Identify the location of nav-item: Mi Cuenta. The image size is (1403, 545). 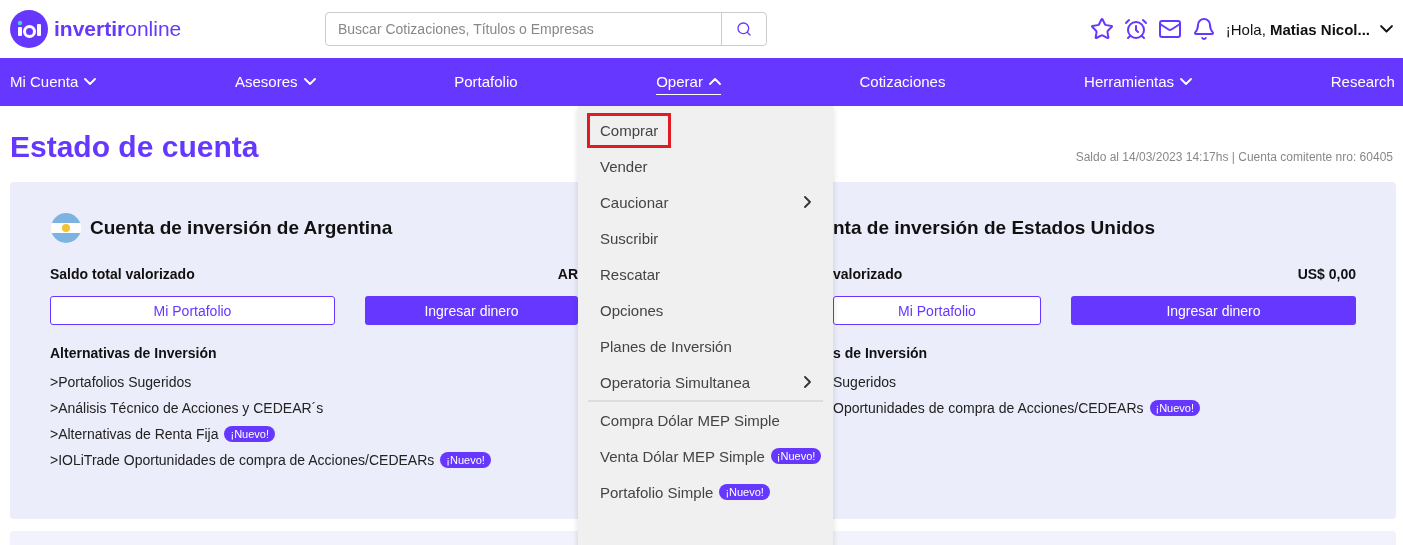
(53, 82).